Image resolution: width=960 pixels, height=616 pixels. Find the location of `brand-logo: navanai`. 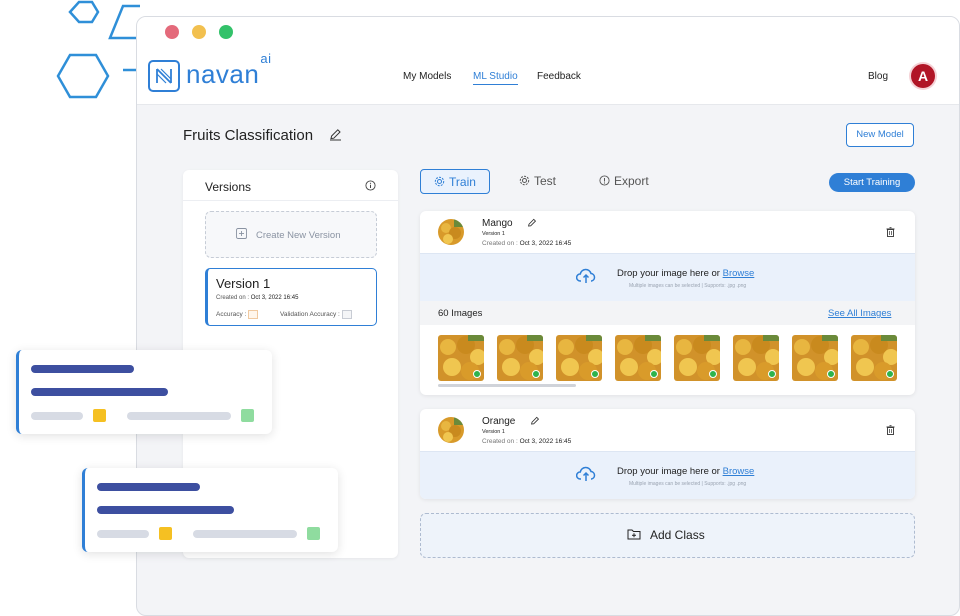

brand-logo: navanai is located at coordinates (228, 70).